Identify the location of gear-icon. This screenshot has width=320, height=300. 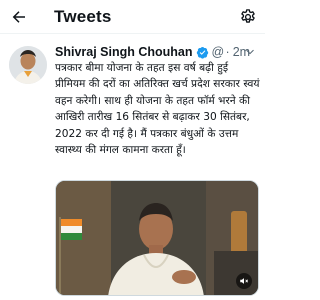
(248, 16).